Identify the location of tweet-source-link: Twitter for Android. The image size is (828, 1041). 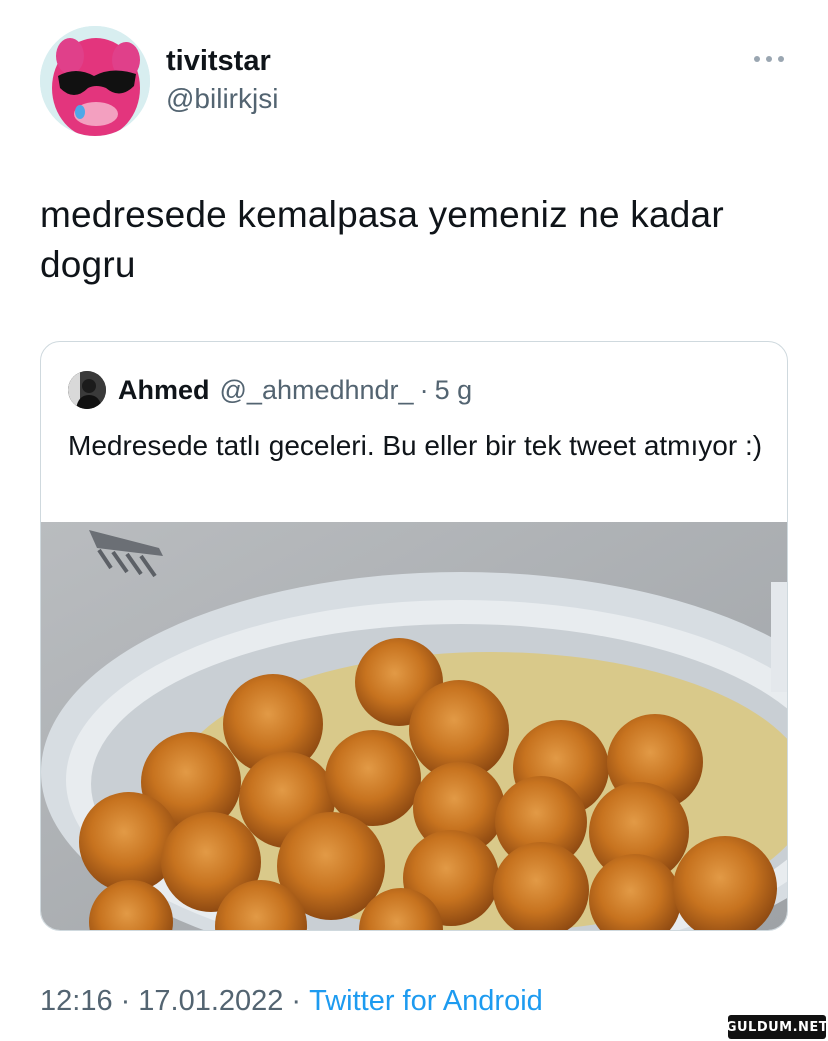
(426, 1001).